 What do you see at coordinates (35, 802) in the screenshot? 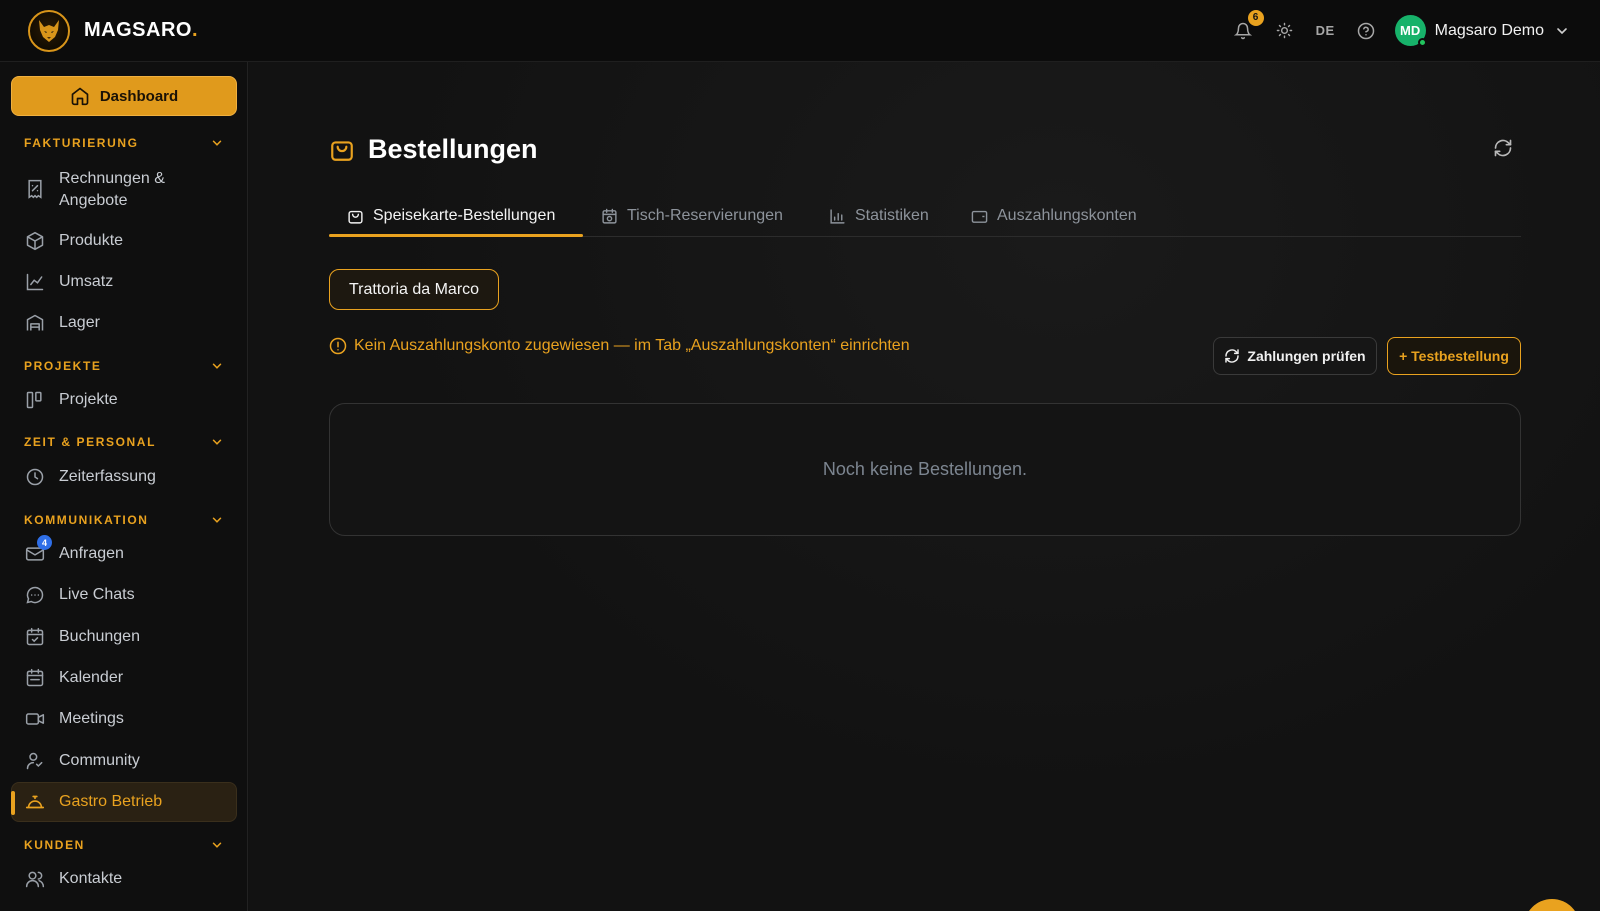
I see `service-bell-icon` at bounding box center [35, 802].